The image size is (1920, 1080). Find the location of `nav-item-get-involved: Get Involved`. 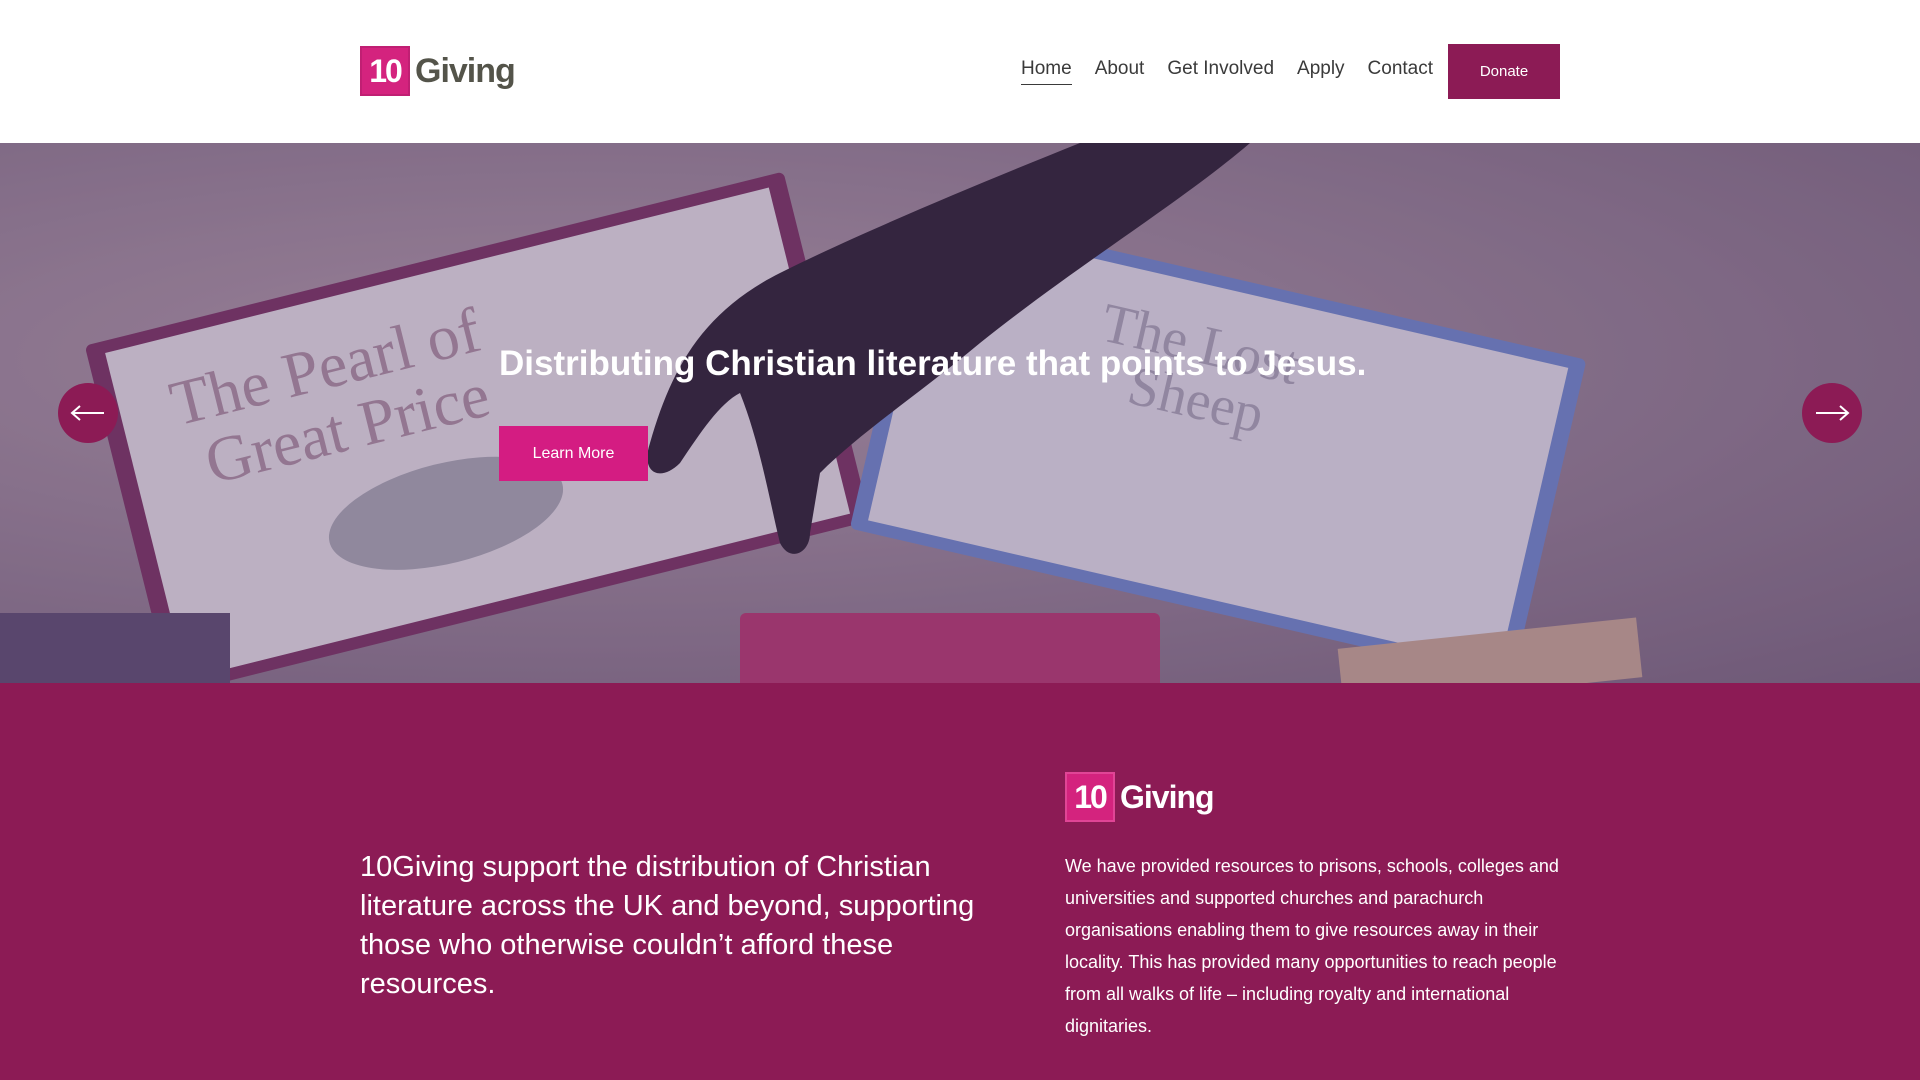

nav-item-get-involved: Get Involved is located at coordinates (1220, 71).